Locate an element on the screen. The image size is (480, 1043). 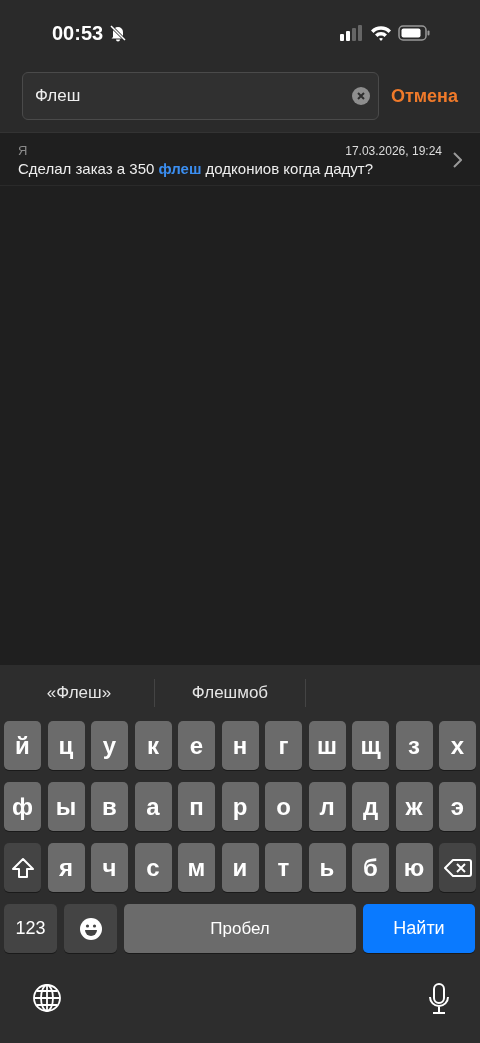
search-result: Я 17.03.2026, 19:24 Сделал заказ а 350 флеш додкониов когда дадут? is located at coordinates (240, 159).